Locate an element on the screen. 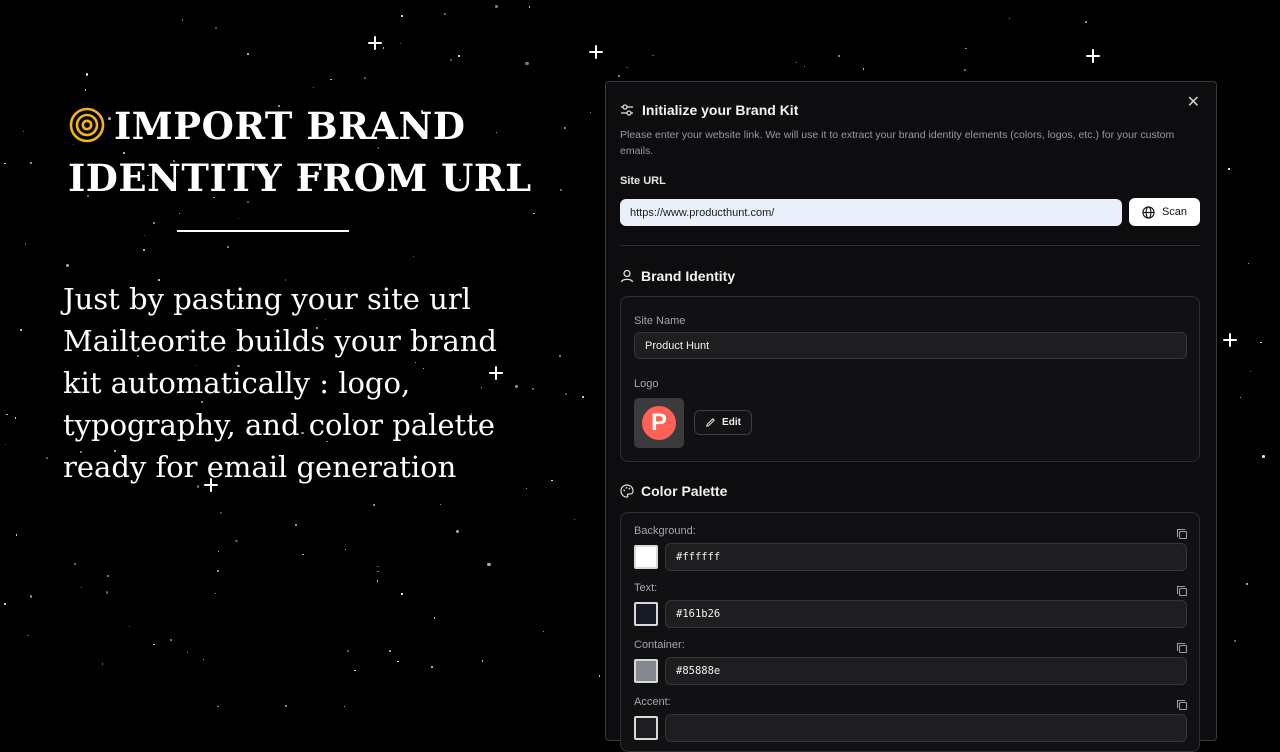  edit-logo-button: Edit is located at coordinates (723, 422).